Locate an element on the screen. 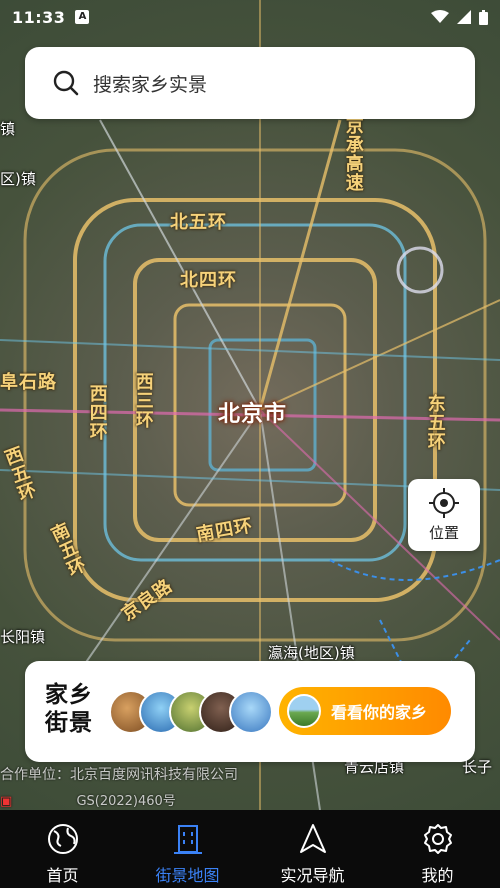 The image size is (500, 888). location-button: 位置 is located at coordinates (444, 515).